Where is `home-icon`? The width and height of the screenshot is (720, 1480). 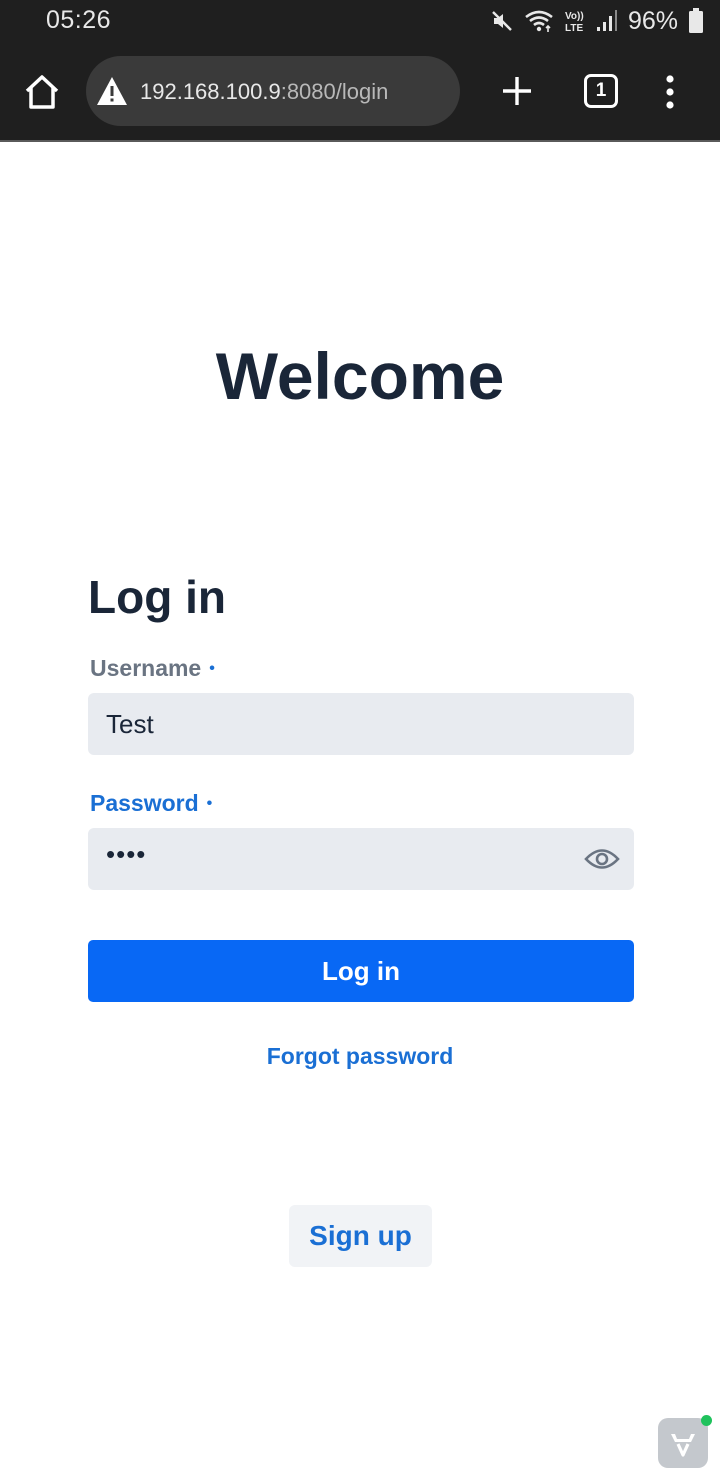
home-icon is located at coordinates (42, 92).